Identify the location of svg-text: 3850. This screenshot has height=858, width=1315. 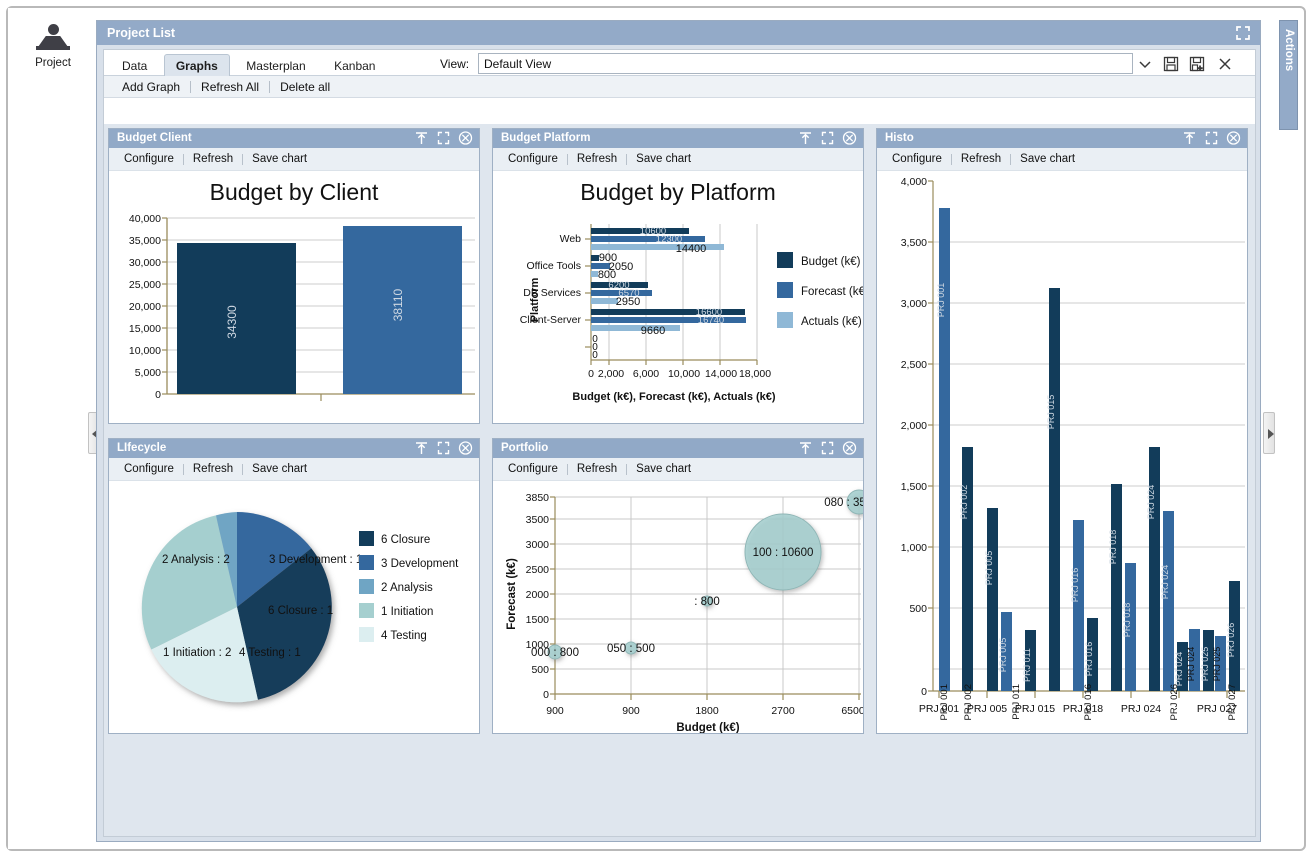
(538, 498).